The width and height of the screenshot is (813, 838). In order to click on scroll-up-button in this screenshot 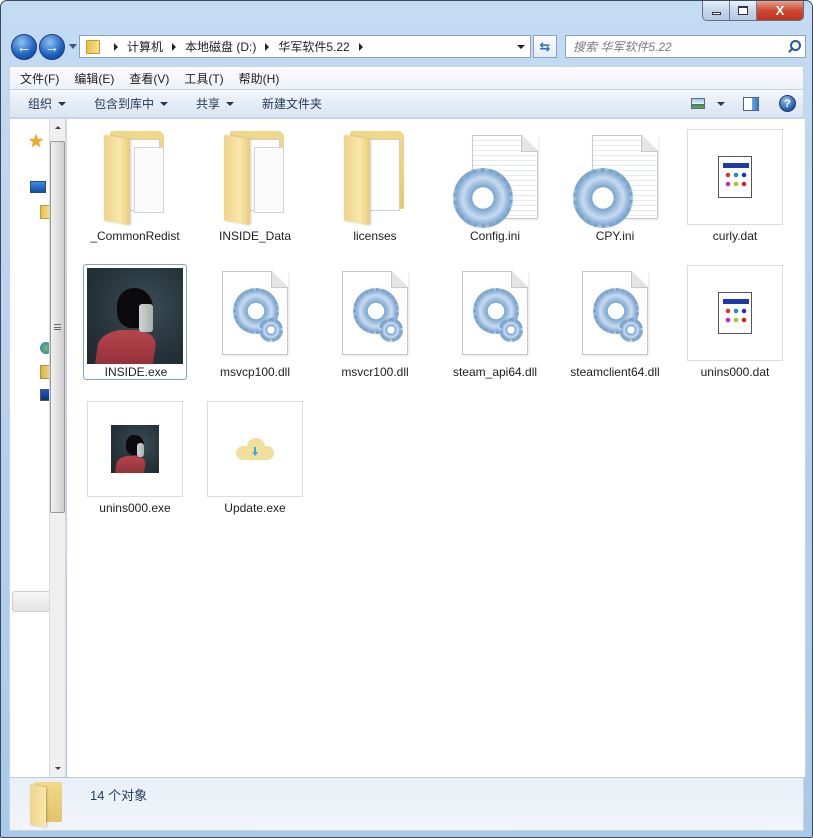, I will do `click(57, 127)`.